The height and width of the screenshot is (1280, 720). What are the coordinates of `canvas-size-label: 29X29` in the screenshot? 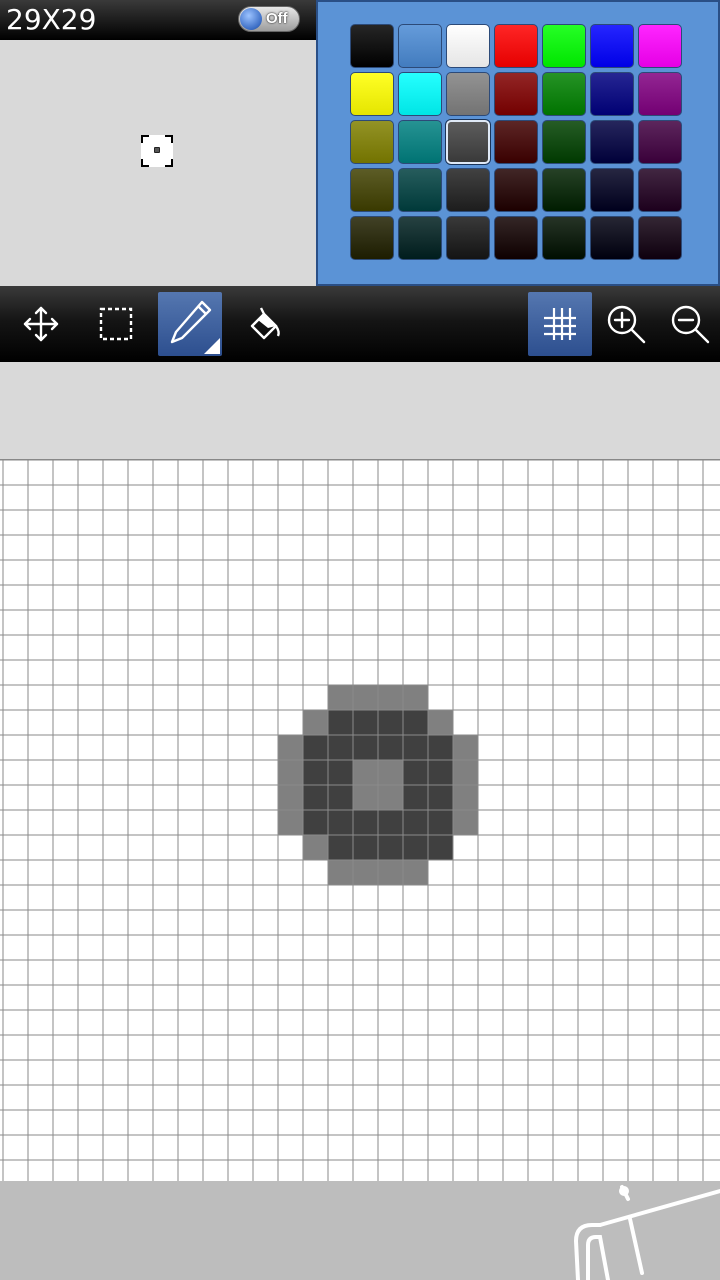 It's located at (51, 19).